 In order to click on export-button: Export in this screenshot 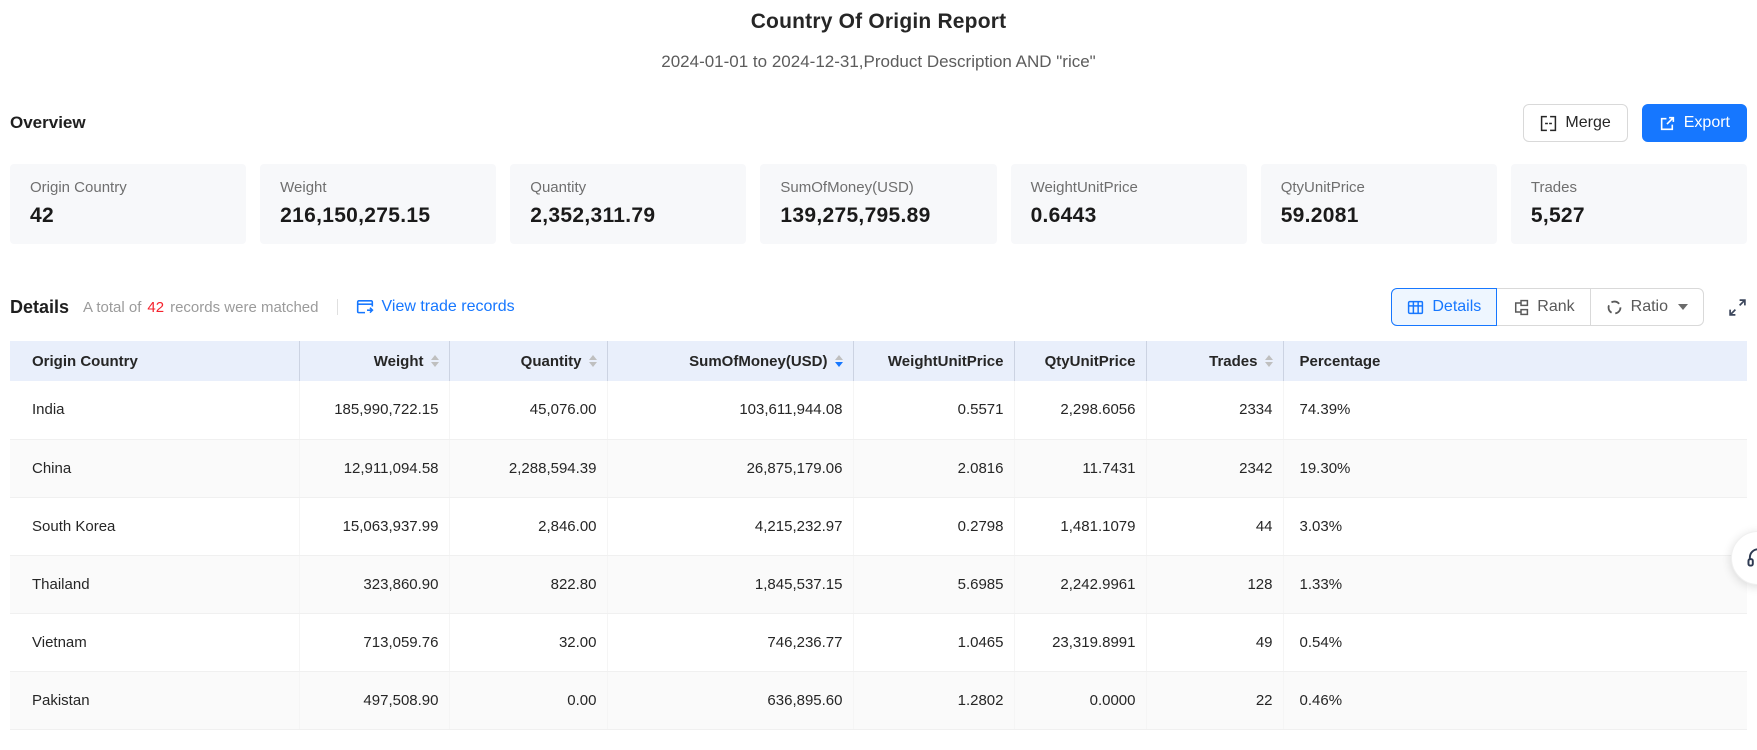, I will do `click(1694, 123)`.